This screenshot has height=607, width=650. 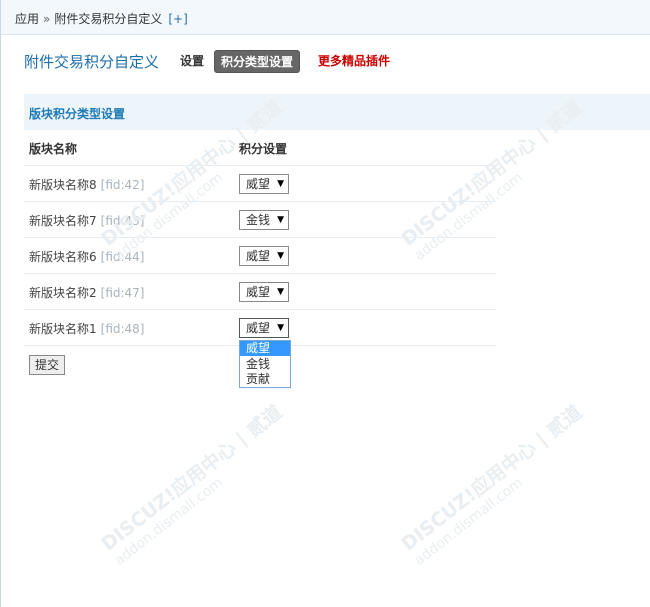 What do you see at coordinates (122, 329) in the screenshot?
I see `forum-id: [fid:48]` at bounding box center [122, 329].